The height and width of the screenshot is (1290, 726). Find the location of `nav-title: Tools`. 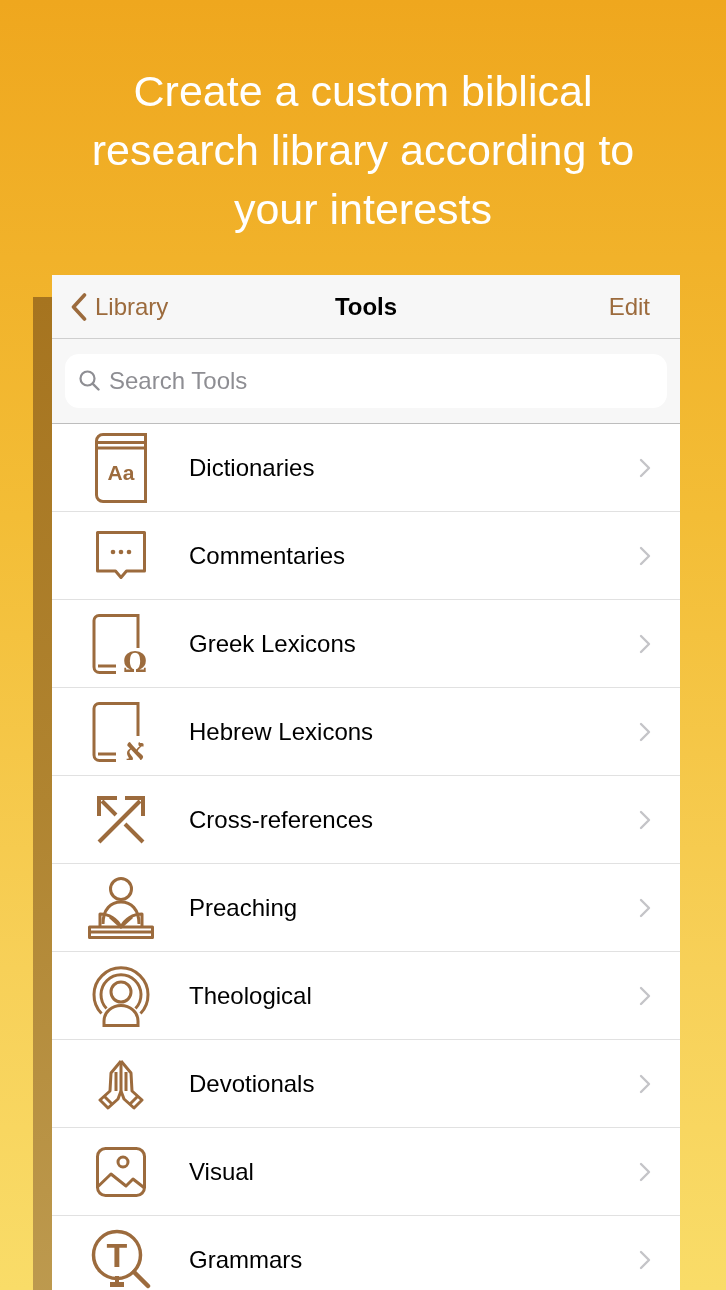

nav-title: Tools is located at coordinates (366, 306).